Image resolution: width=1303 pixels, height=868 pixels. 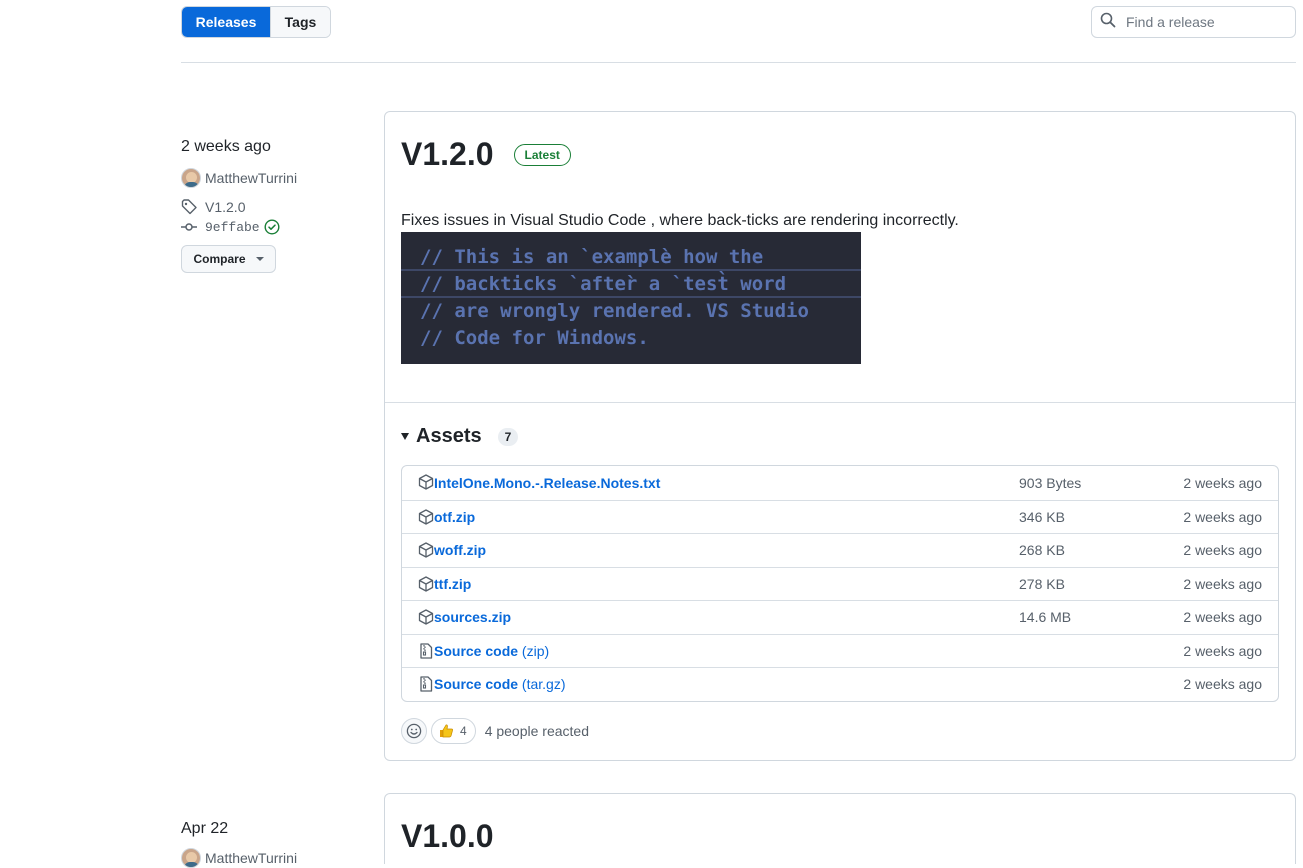 What do you see at coordinates (272, 227) in the screenshot?
I see `verified-check-icon` at bounding box center [272, 227].